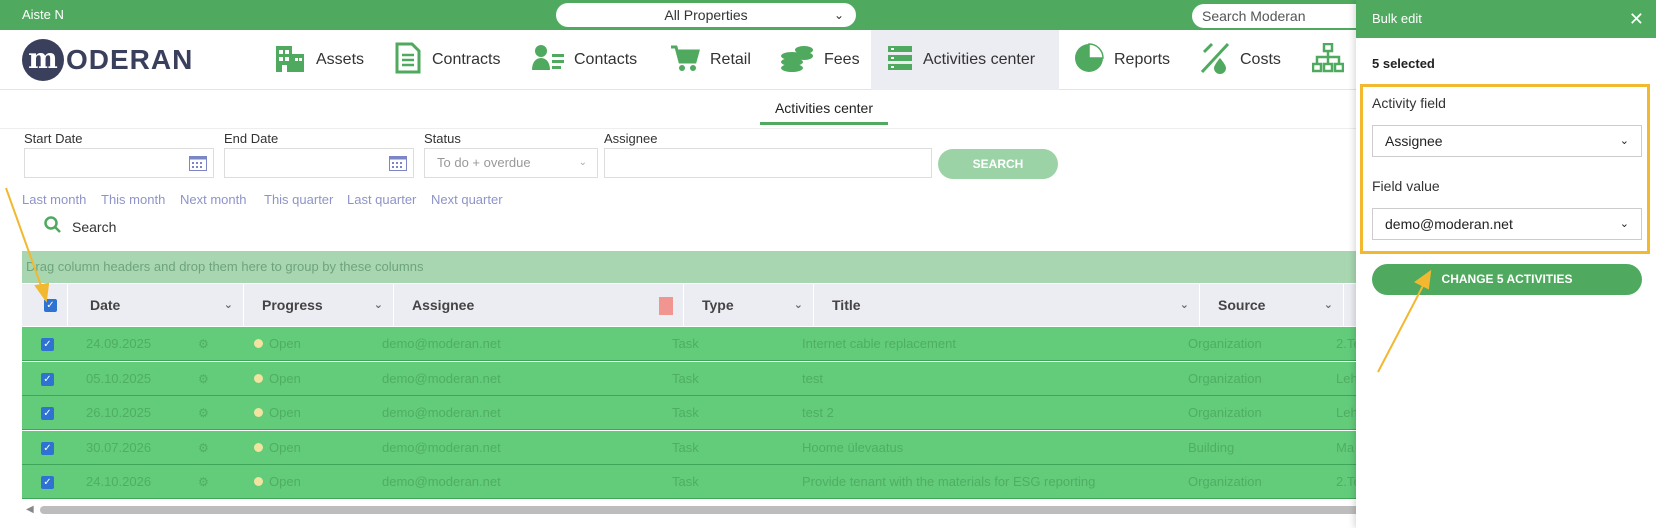  I want to click on user-name: Aiste N, so click(43, 14).